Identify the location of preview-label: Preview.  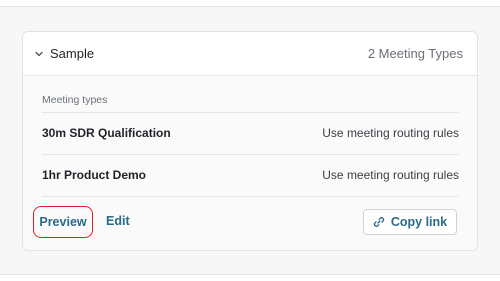
(63, 222).